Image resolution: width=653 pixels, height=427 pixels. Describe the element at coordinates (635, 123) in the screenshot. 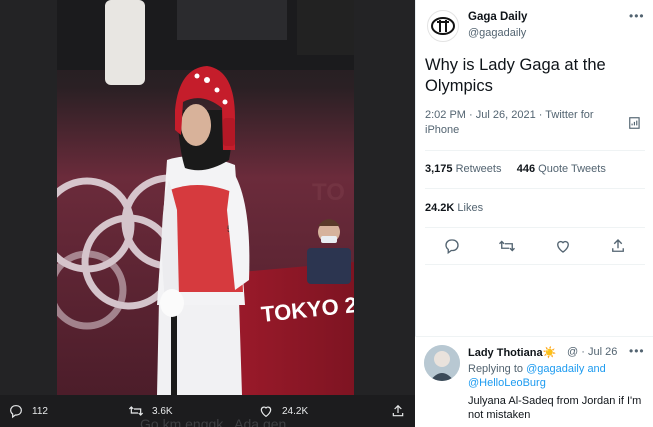

I see `analytics-icon` at that location.